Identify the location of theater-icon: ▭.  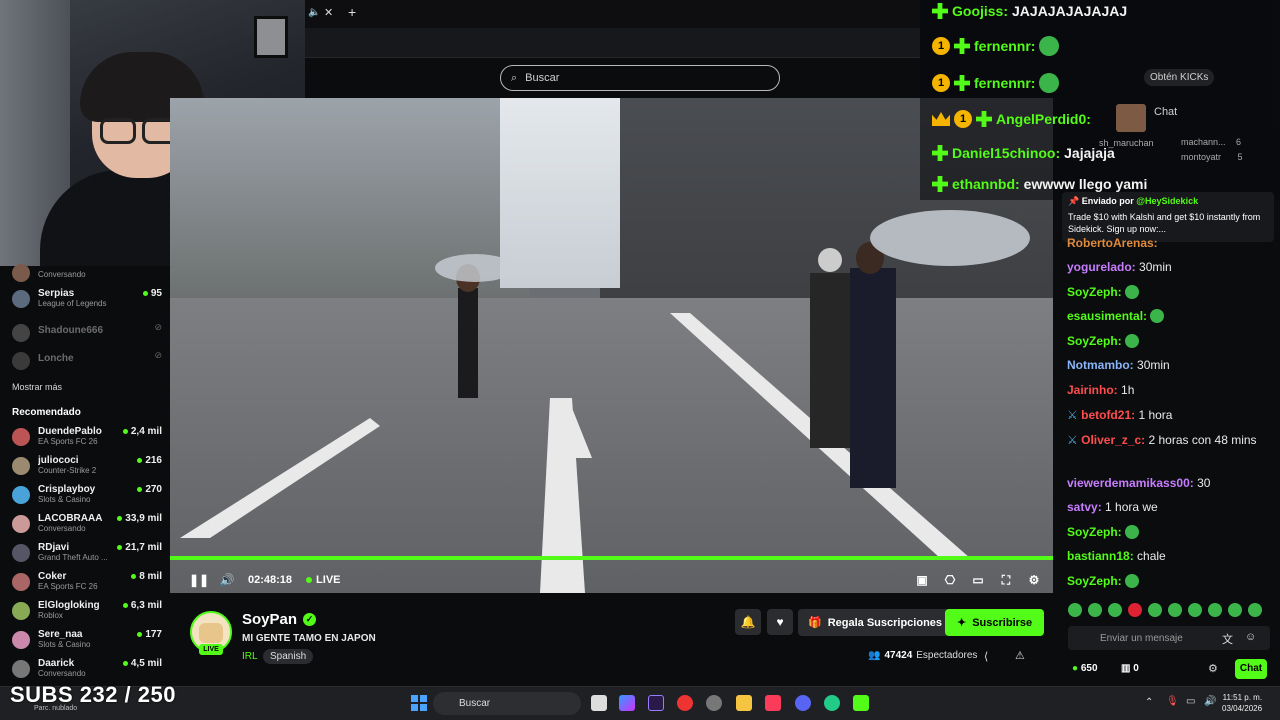
(978, 580).